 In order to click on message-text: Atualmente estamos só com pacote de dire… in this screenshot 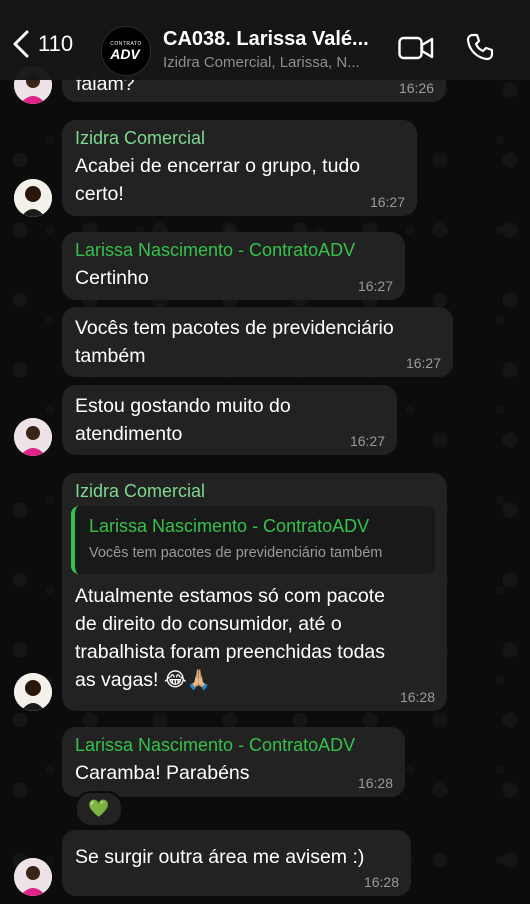, I will do `click(230, 638)`.